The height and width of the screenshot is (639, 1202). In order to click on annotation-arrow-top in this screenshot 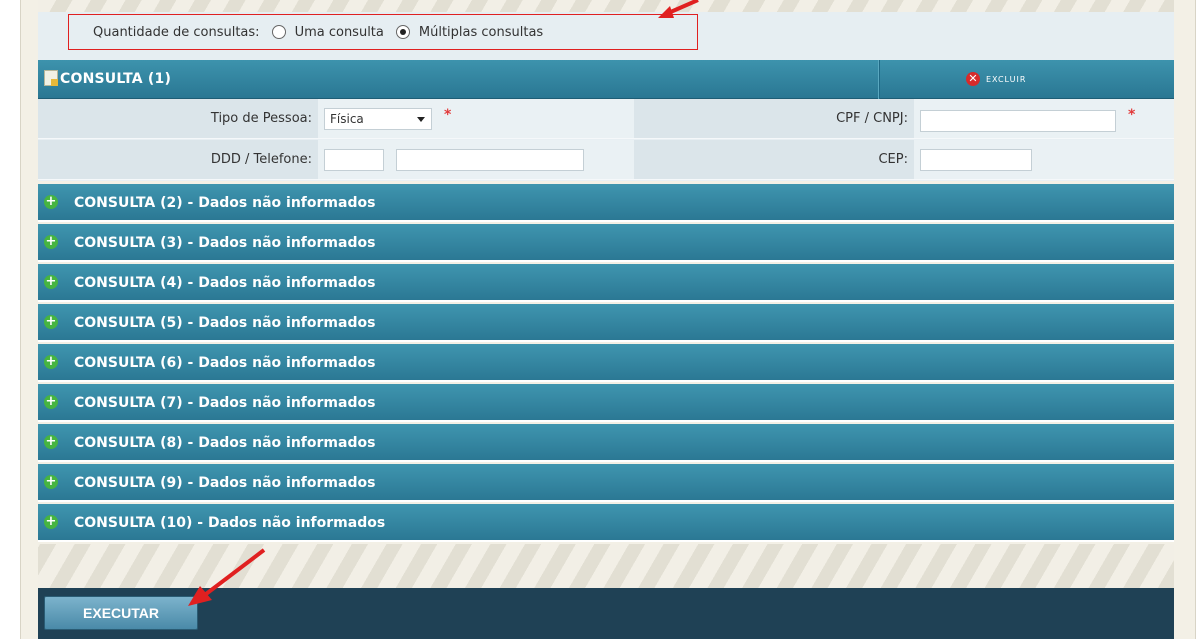, I will do `click(678, 9)`.